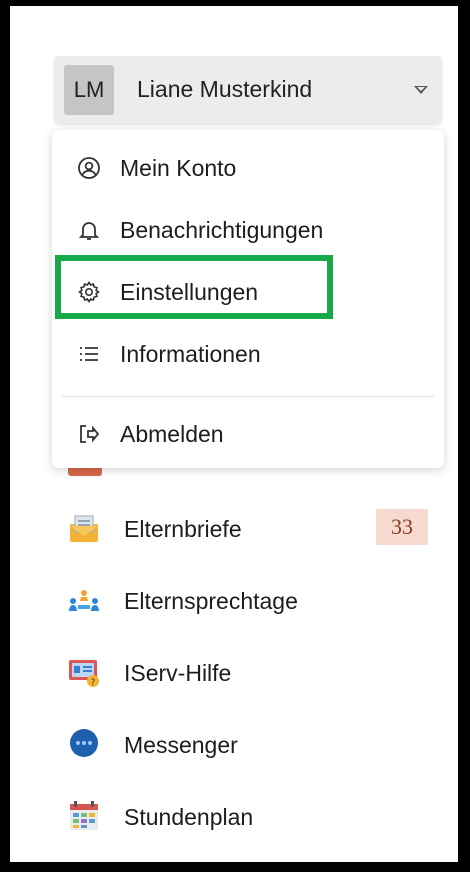 The width and height of the screenshot is (470, 872). I want to click on menu-item-label: Einstellungen, so click(189, 291).